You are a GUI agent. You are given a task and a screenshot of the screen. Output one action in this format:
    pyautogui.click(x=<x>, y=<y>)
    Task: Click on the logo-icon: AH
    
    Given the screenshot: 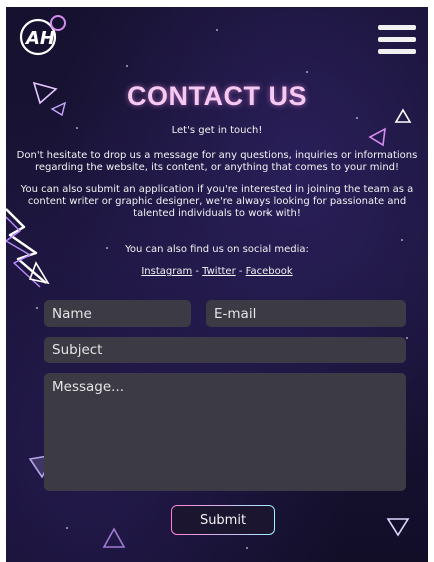 What is the action you would take?
    pyautogui.click(x=42, y=35)
    